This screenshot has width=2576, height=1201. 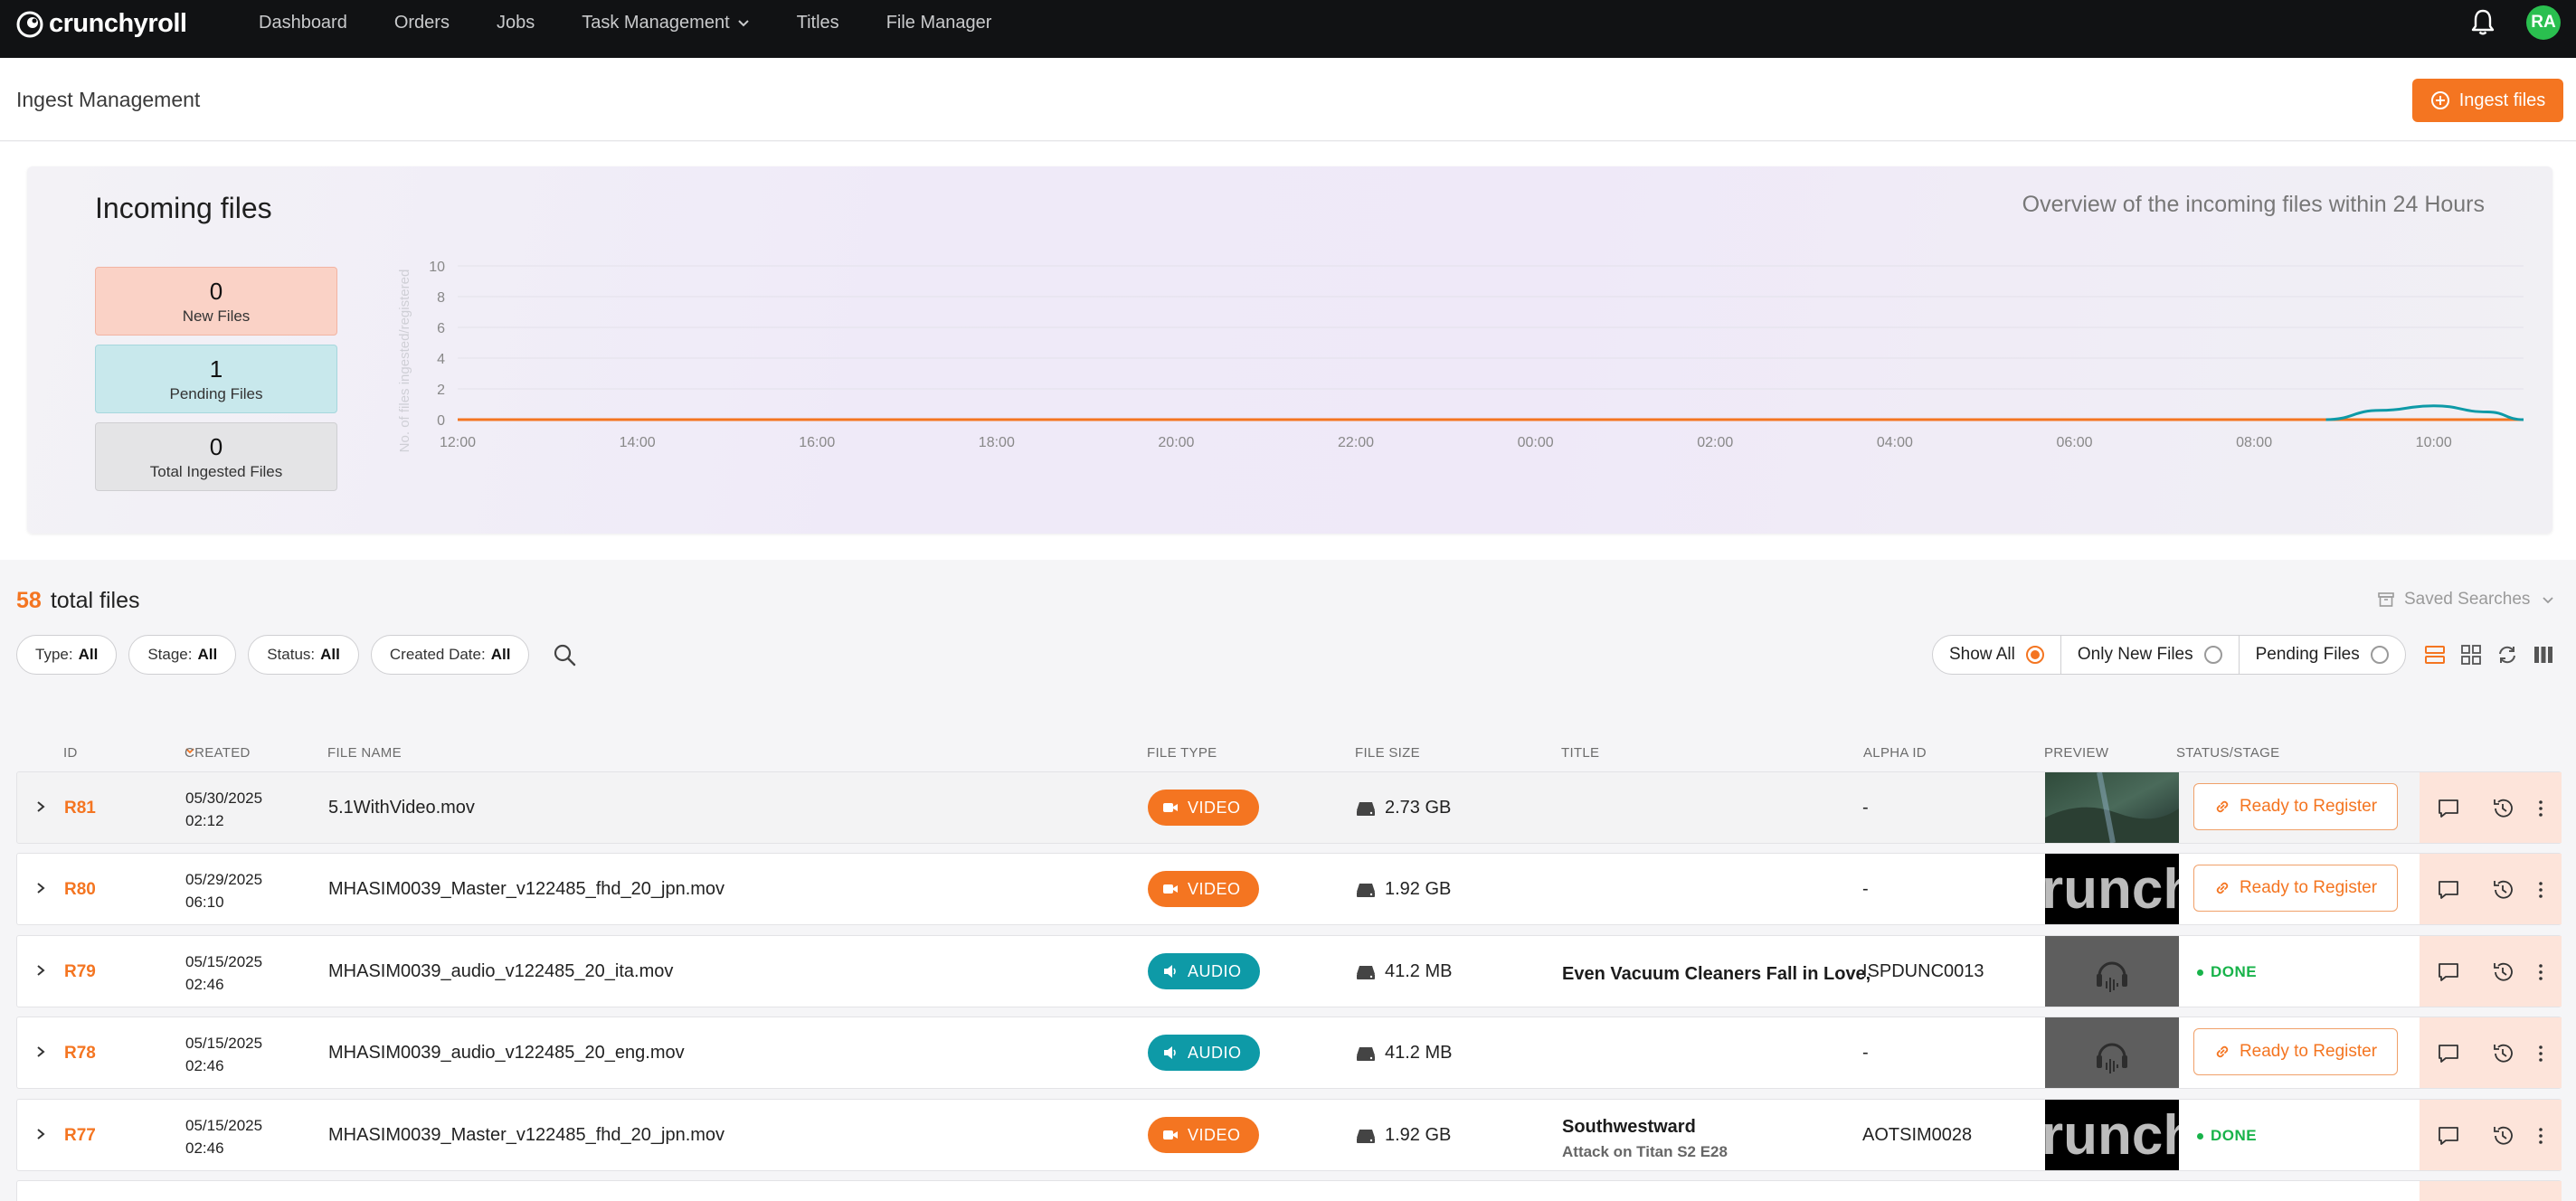 I want to click on file-name: MHASIM0039_audio_v122485_20_eng.mov, so click(x=506, y=1053).